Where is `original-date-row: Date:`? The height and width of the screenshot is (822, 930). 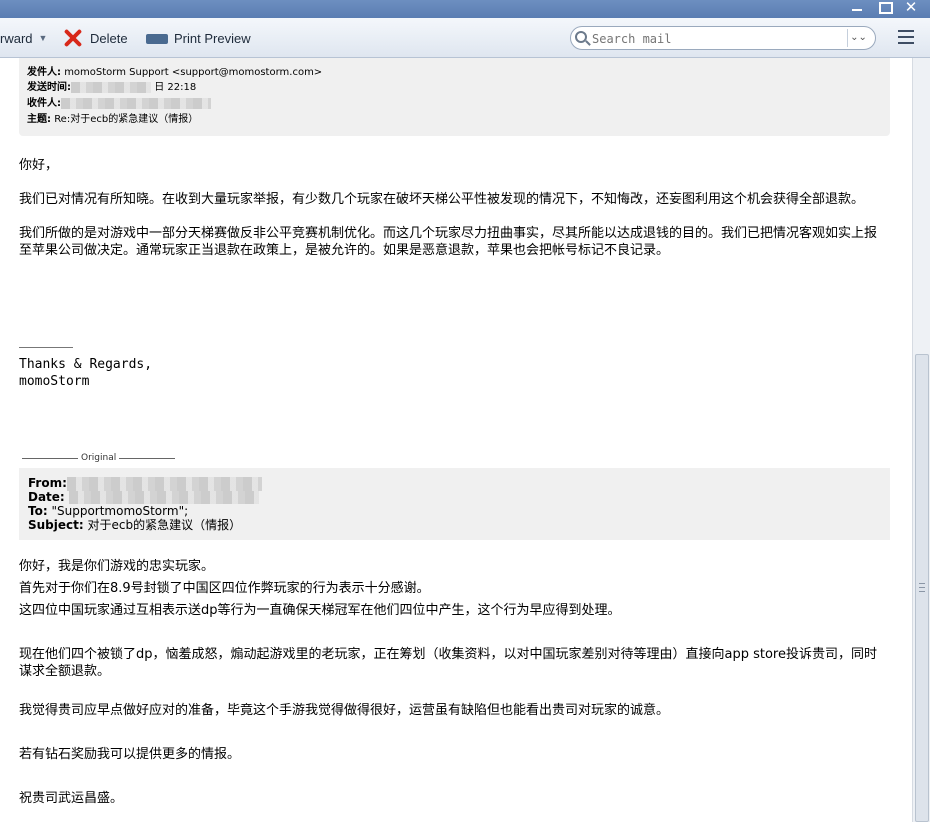 original-date-row: Date: is located at coordinates (143, 497).